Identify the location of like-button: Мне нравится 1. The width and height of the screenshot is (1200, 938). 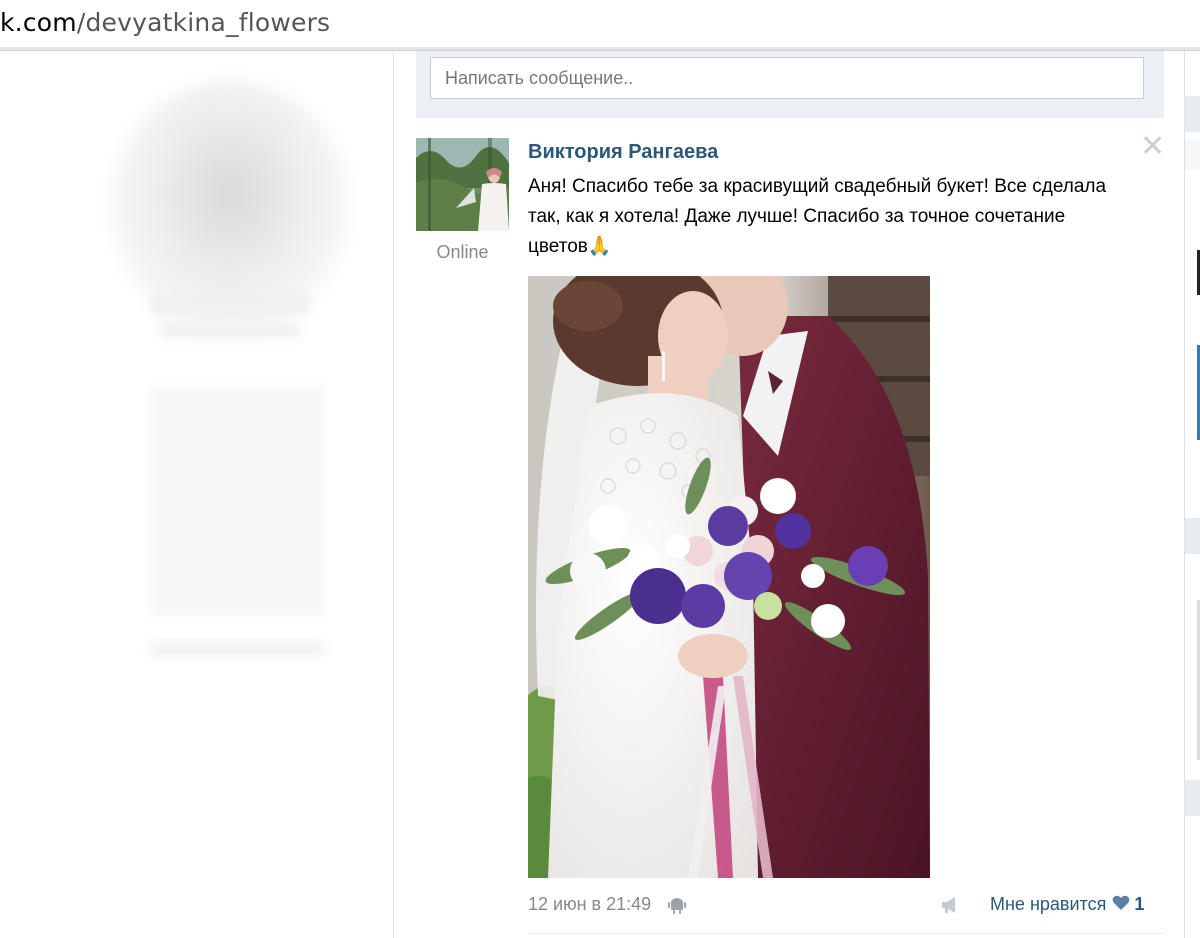
(1067, 905).